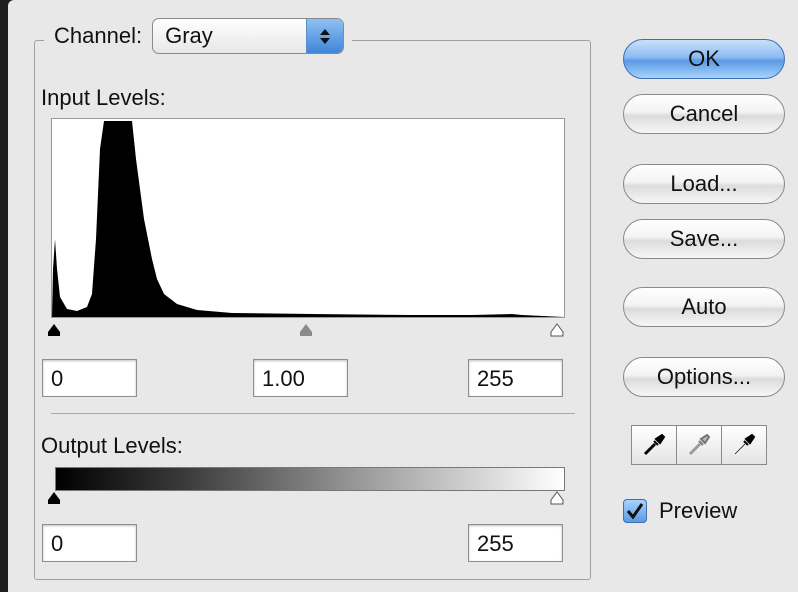  I want to click on output-white-slider, so click(557, 498).